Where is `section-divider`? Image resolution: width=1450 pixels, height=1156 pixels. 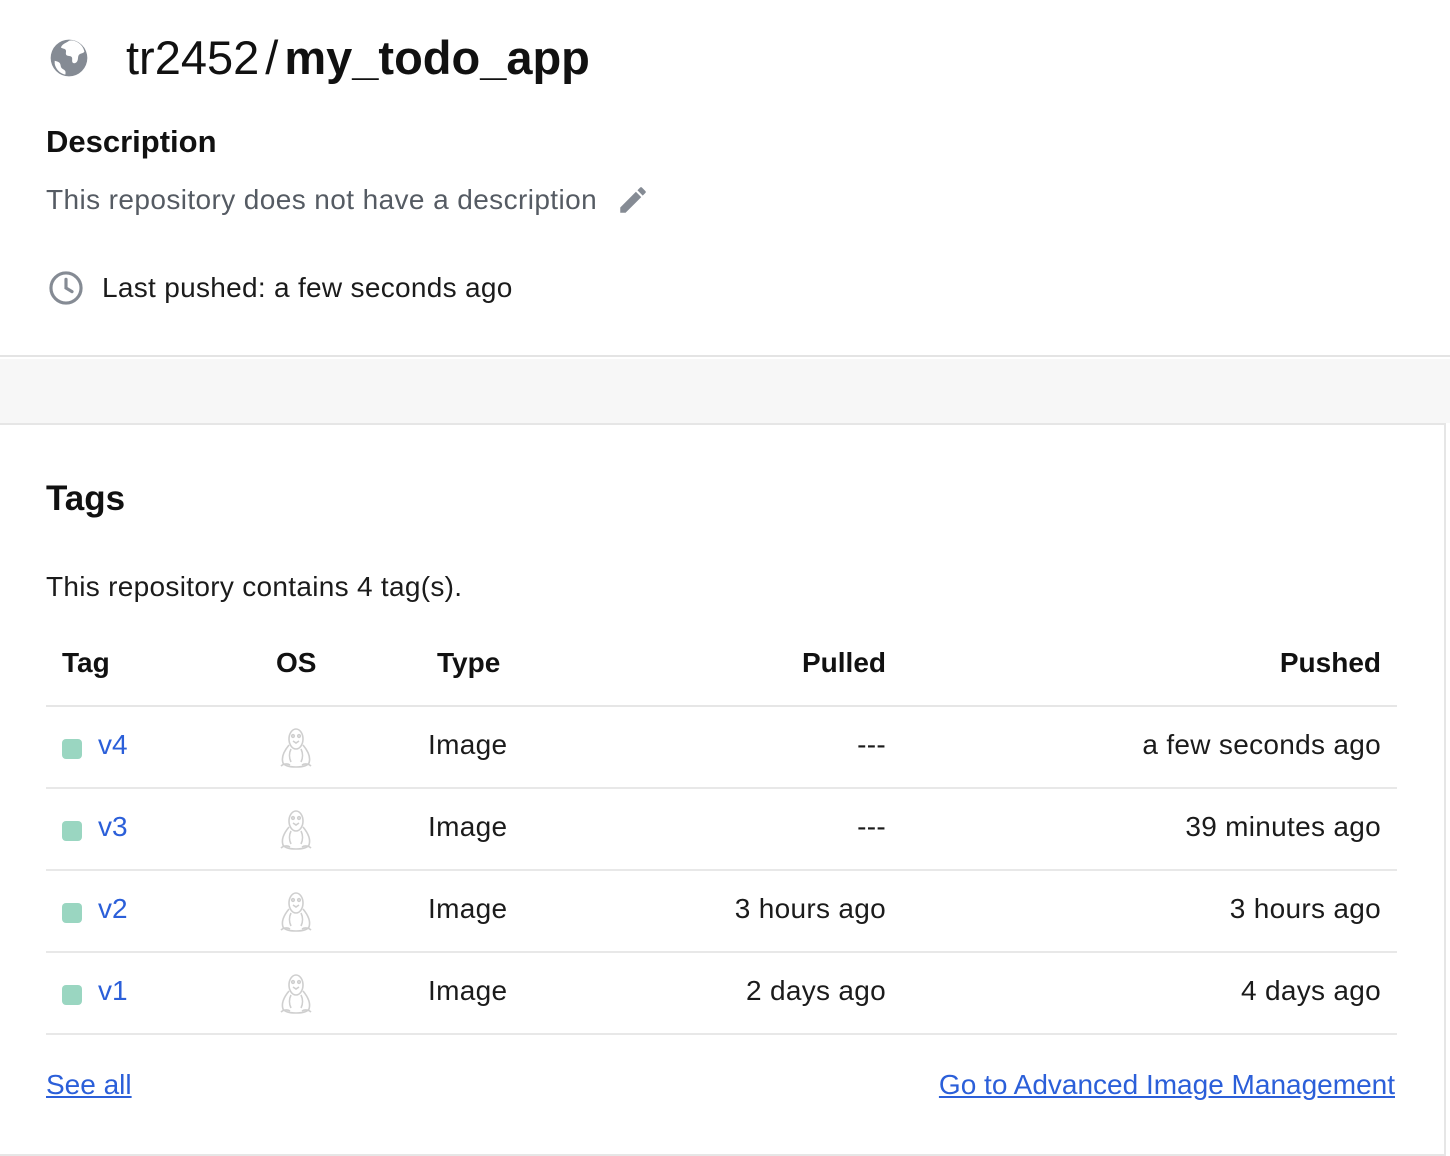
section-divider is located at coordinates (725, 391).